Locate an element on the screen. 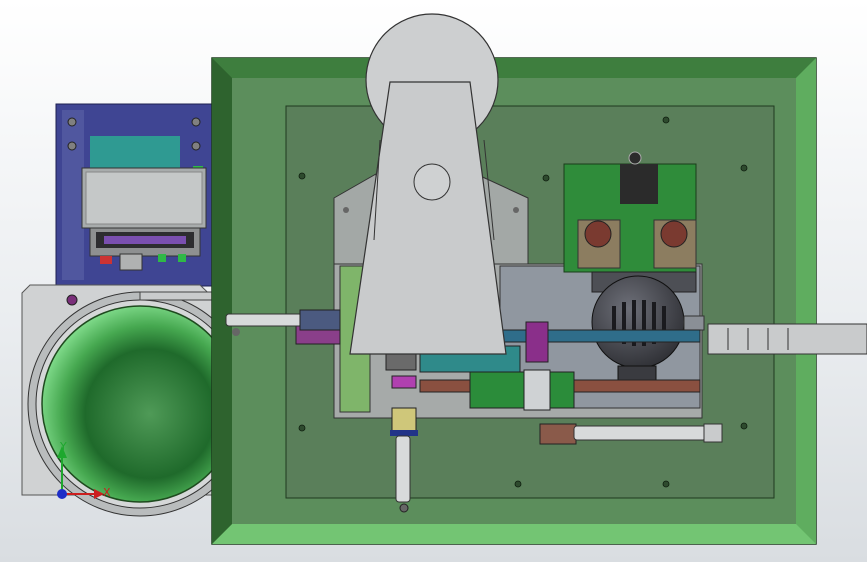  output-chute is located at coordinates (787, 339).